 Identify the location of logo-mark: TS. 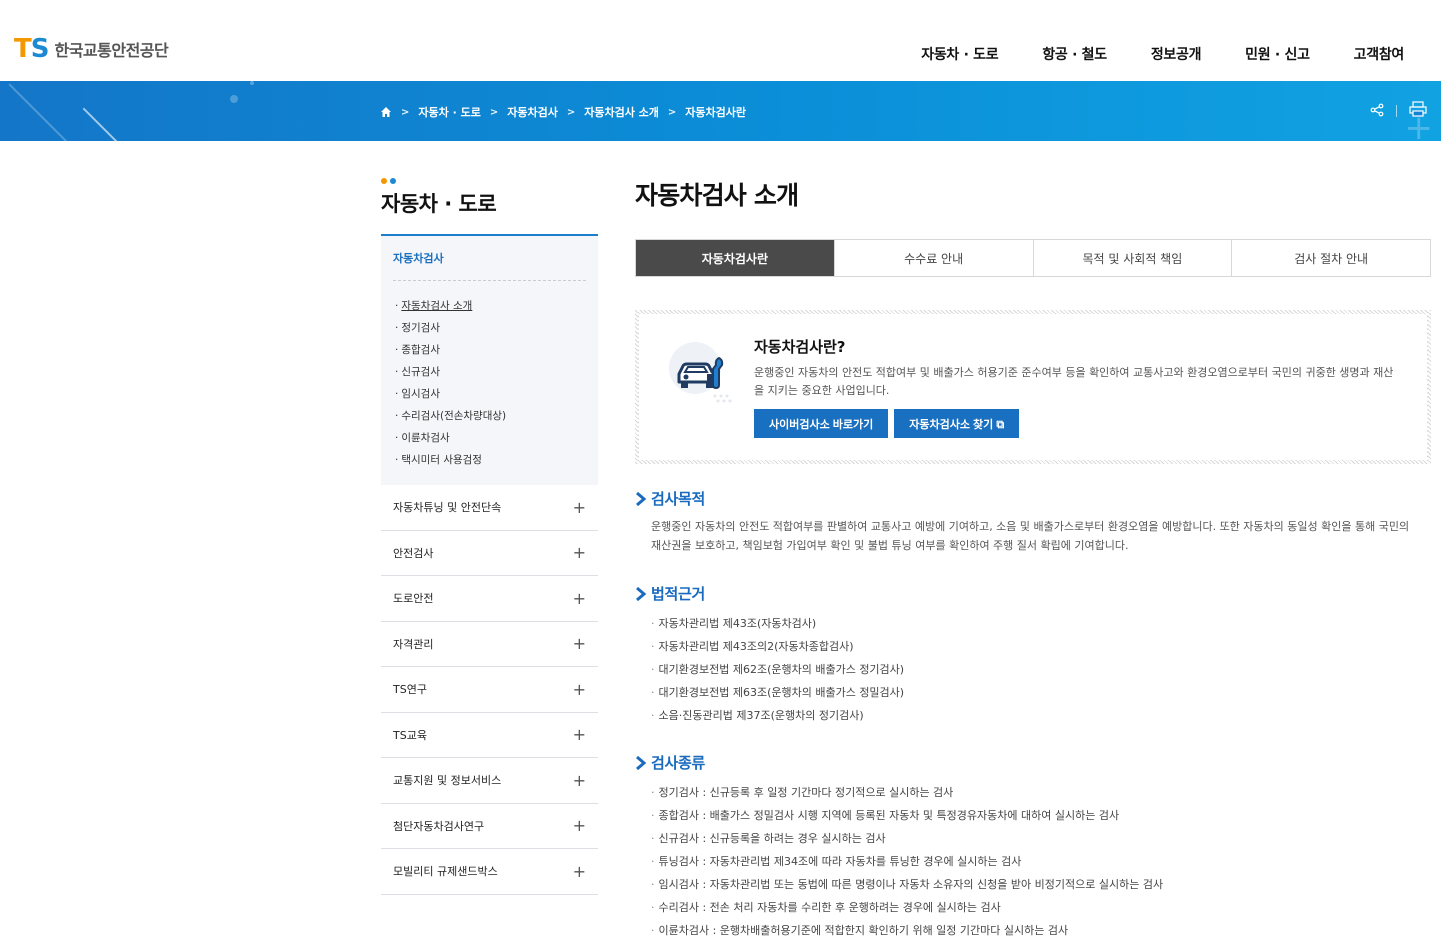
(31, 49).